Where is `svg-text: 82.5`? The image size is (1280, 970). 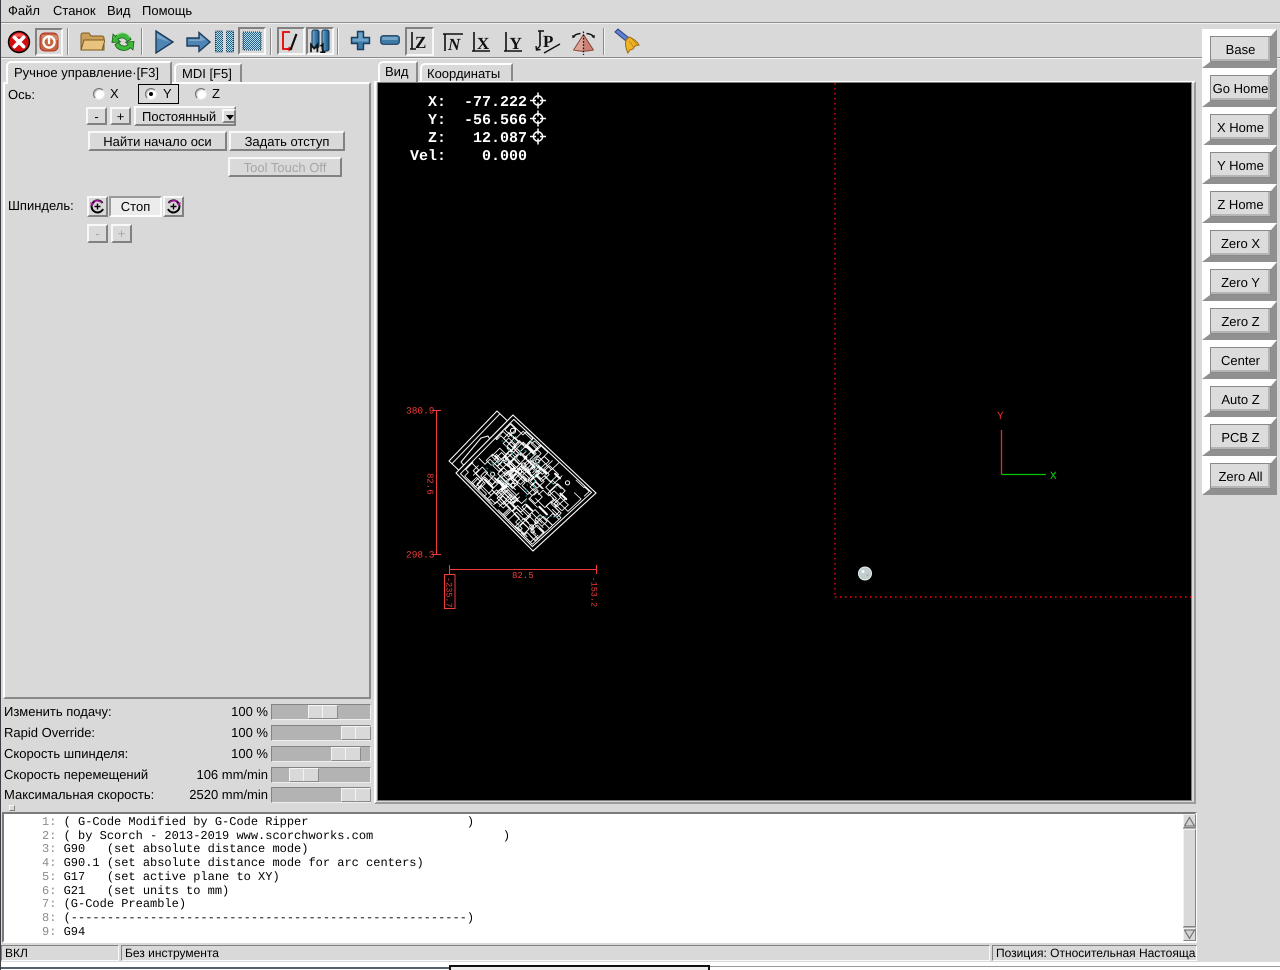
svg-text: 82.5 is located at coordinates (523, 576).